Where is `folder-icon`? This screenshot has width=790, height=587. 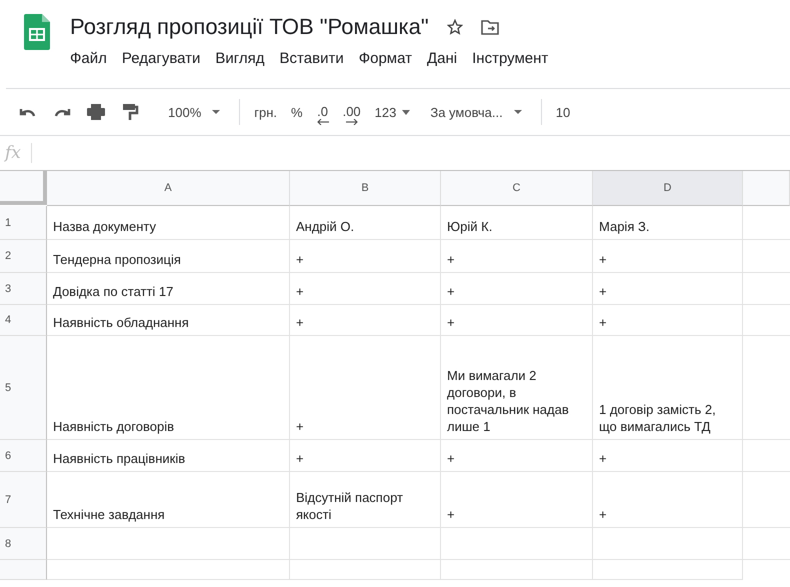 folder-icon is located at coordinates (489, 27).